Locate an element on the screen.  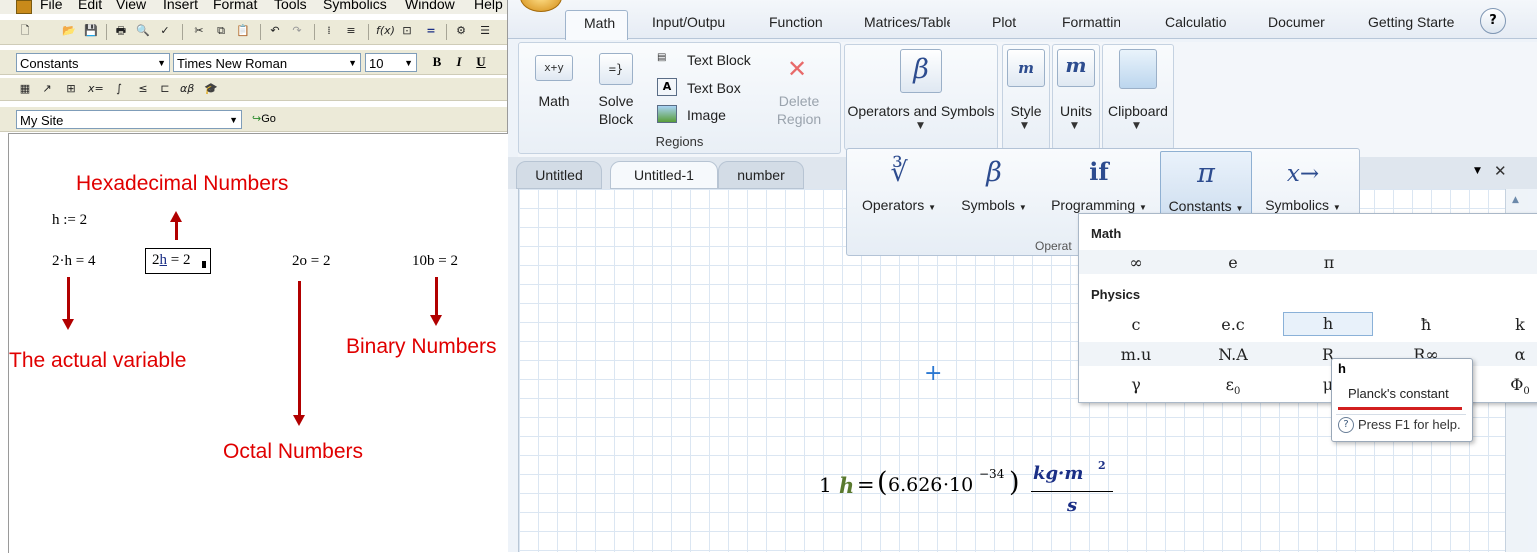
solve-block-button: Solve Block is located at coordinates (616, 110).